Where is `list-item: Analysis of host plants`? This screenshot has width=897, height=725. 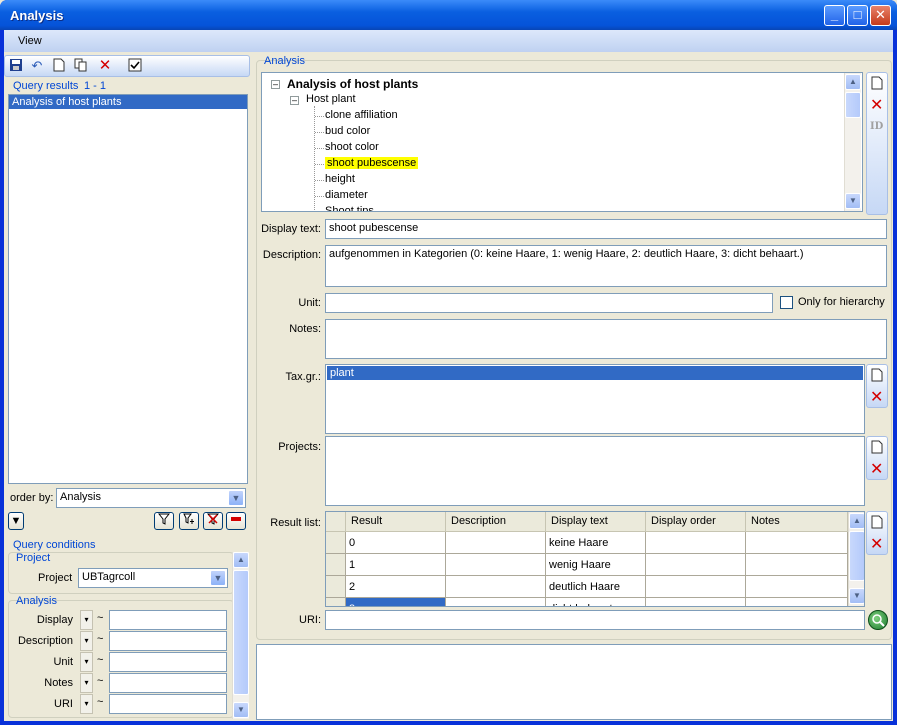
list-item: Analysis of host plants is located at coordinates (128, 102).